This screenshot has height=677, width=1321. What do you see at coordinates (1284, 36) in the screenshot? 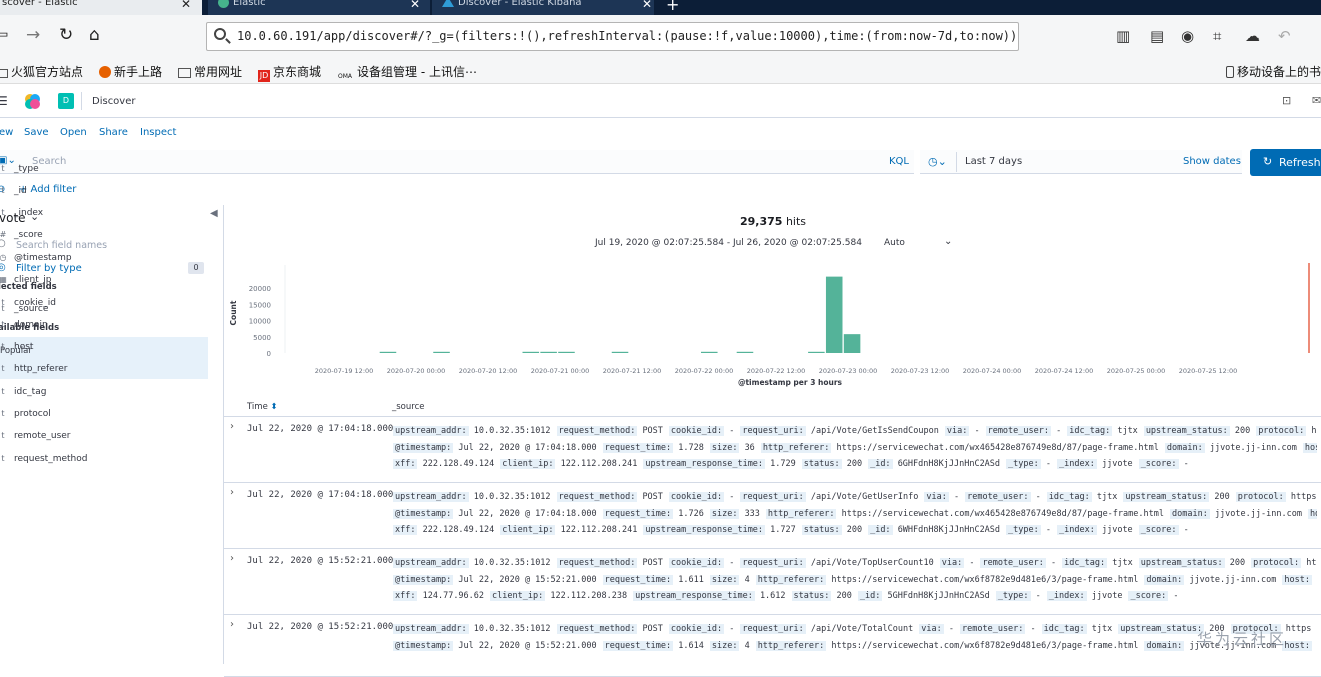
I see `undo-icon: ↶` at bounding box center [1284, 36].